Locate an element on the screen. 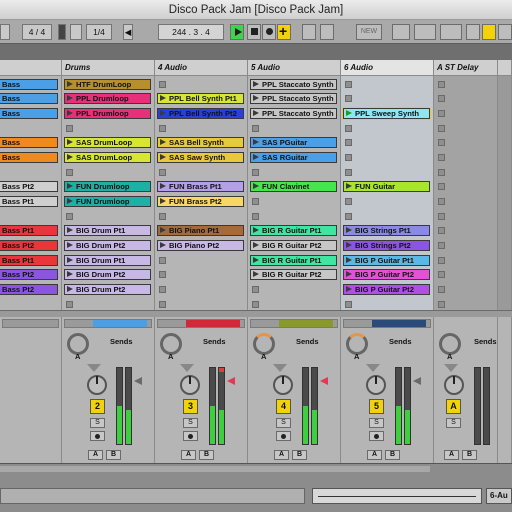 This screenshot has width=512, height=512. clip-slot: FUN Drumloop is located at coordinates (108, 201).